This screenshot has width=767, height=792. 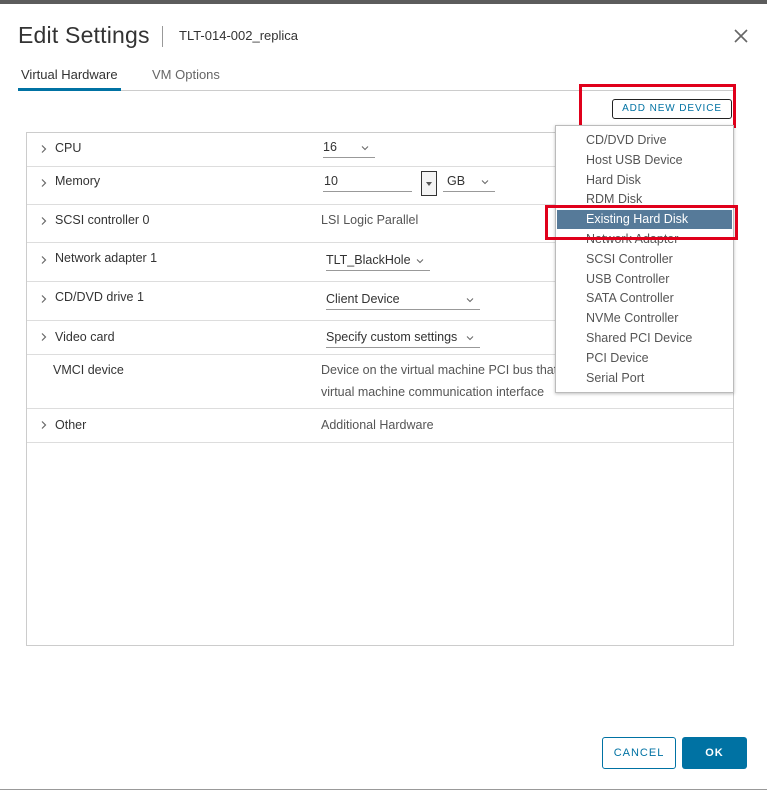 What do you see at coordinates (99, 297) in the screenshot?
I see `cddvd-label: CD/DVD drive 1` at bounding box center [99, 297].